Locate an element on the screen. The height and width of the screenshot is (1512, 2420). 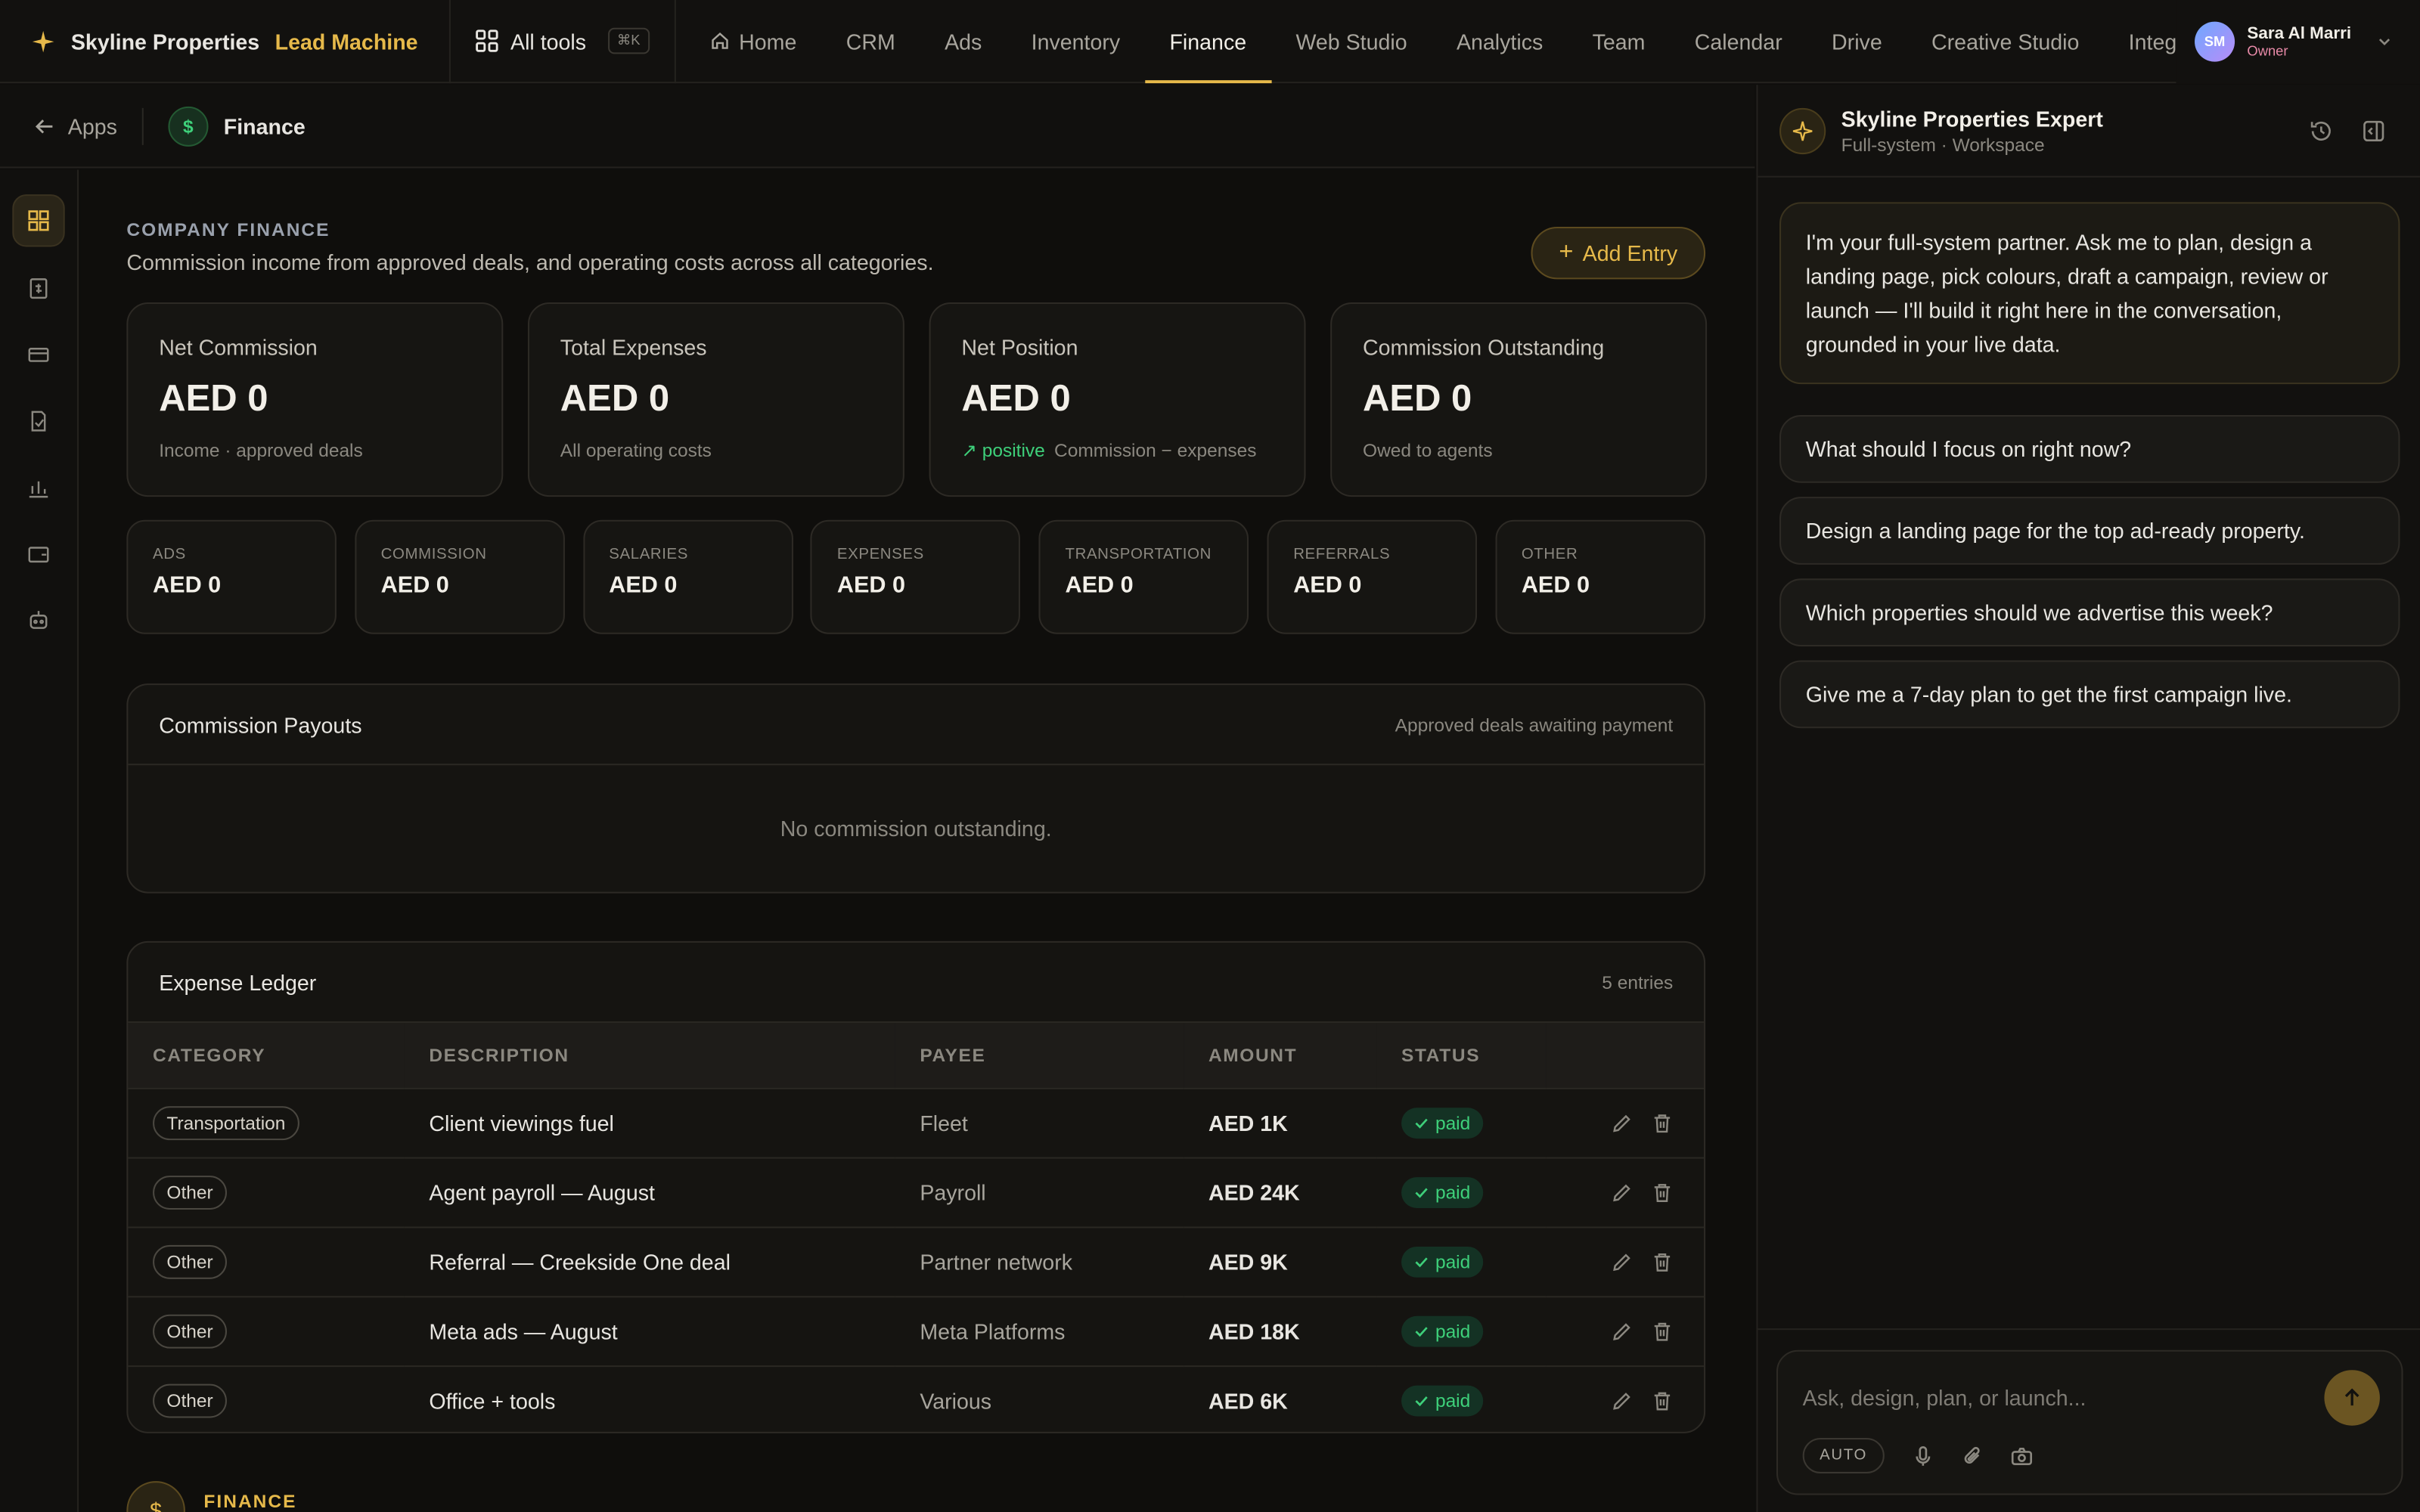
status-badge: paid is located at coordinates (1442, 1191).